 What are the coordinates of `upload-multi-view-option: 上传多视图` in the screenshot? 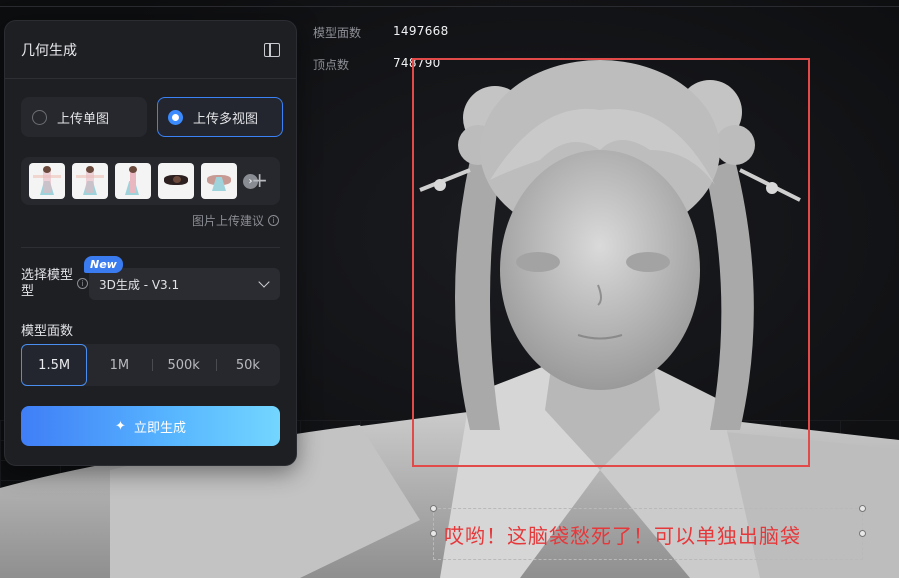 It's located at (220, 117).